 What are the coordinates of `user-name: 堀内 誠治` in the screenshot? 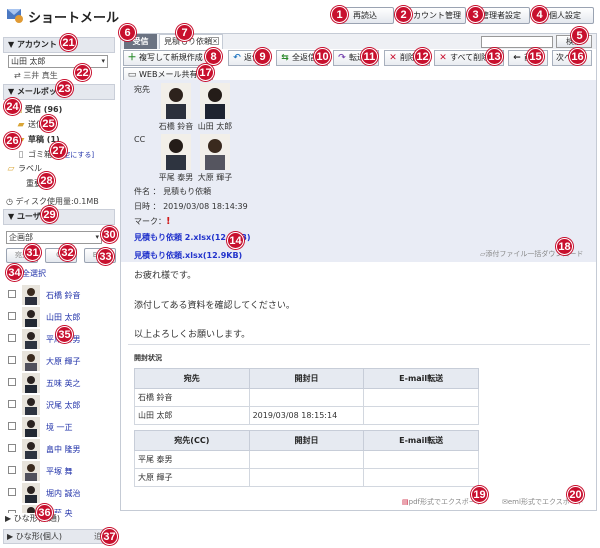 It's located at (63, 493).